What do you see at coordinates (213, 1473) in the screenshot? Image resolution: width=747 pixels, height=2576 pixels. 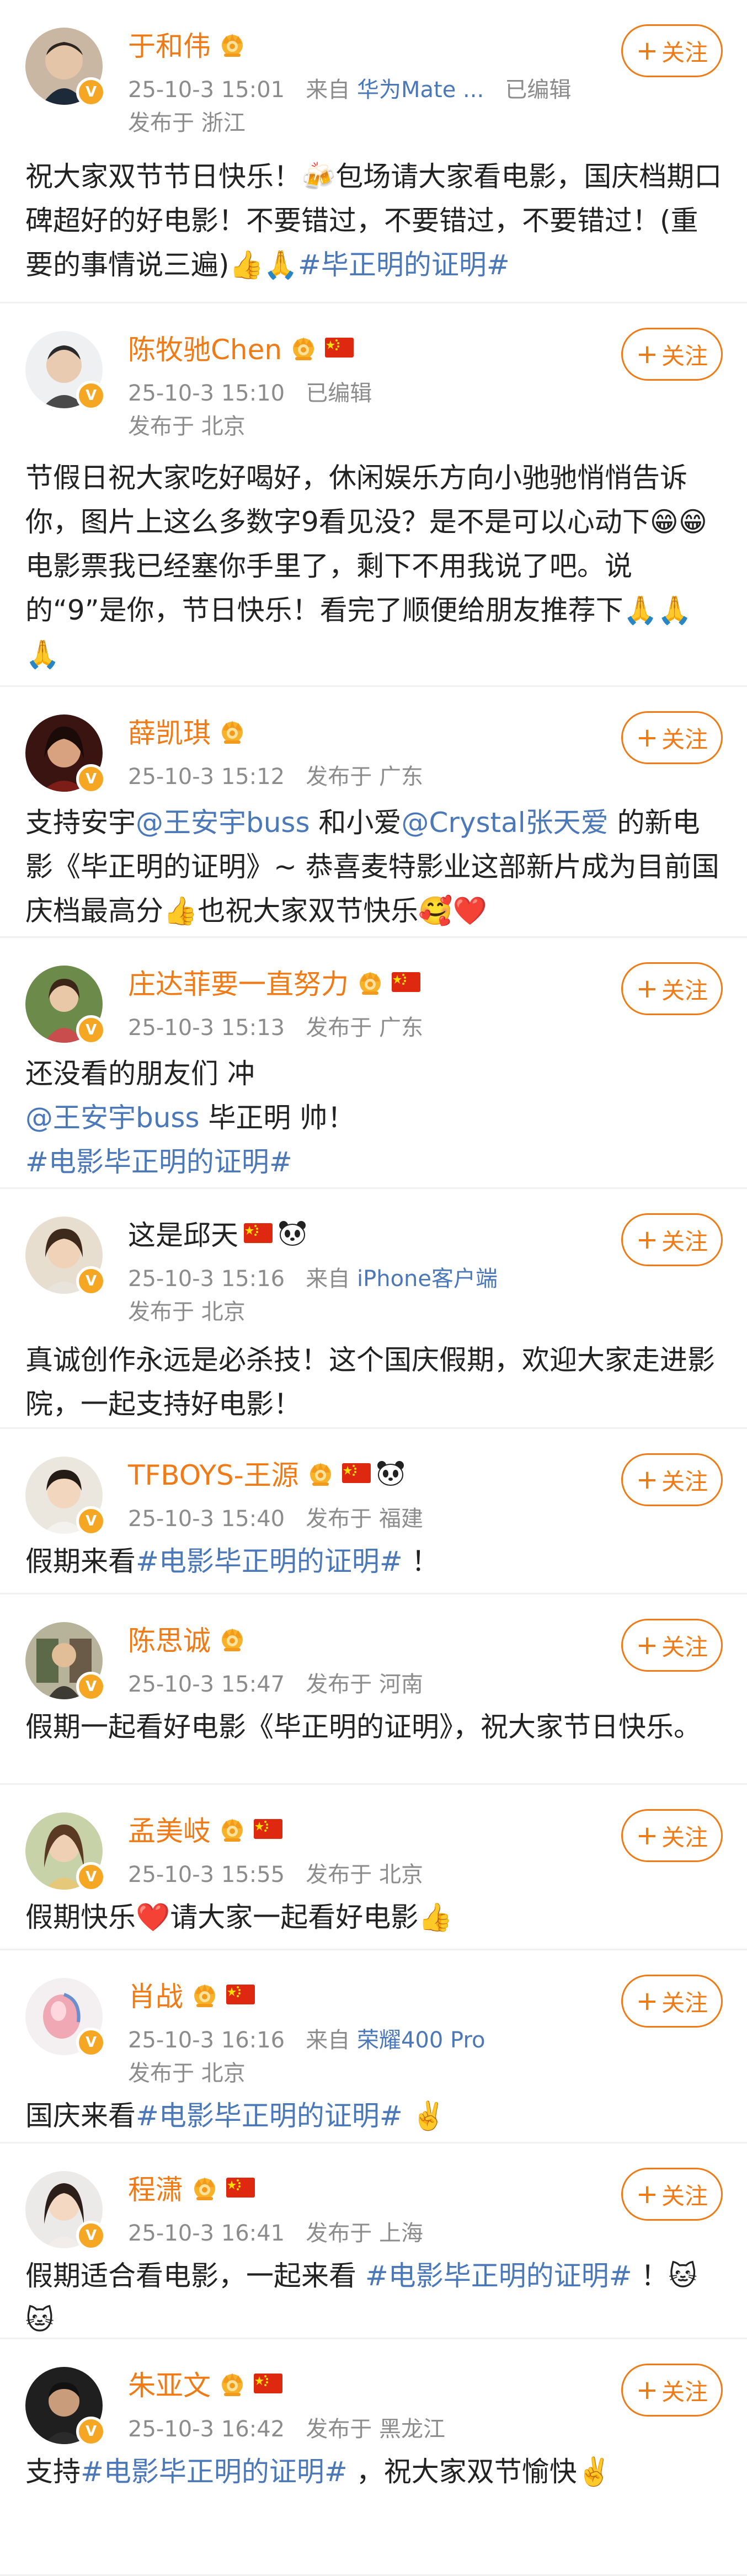 I see `user-name: TFBOYS-王源` at bounding box center [213, 1473].